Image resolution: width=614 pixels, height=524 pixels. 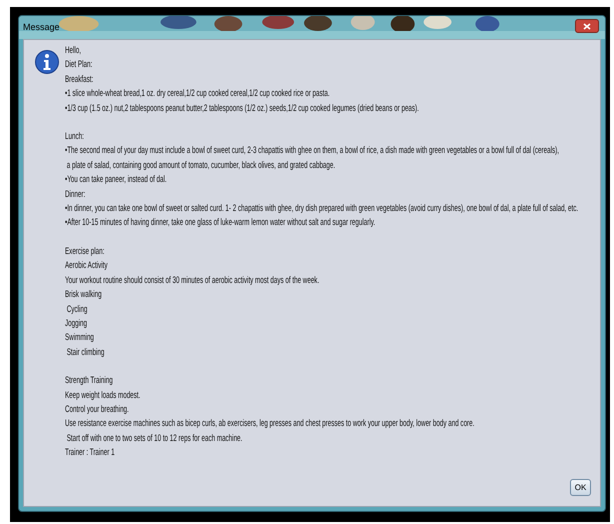 I want to click on message-line: Lunch:, so click(x=74, y=137).